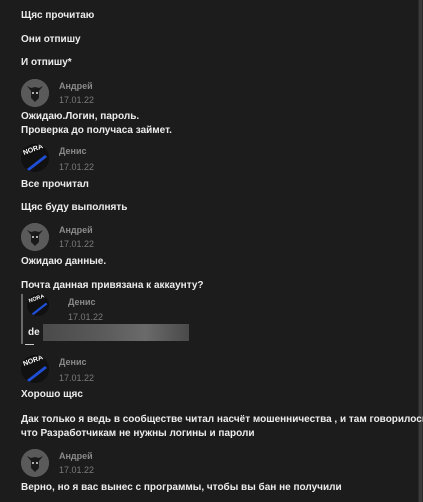  I want to click on message-text: Они отпишу, so click(51, 39).